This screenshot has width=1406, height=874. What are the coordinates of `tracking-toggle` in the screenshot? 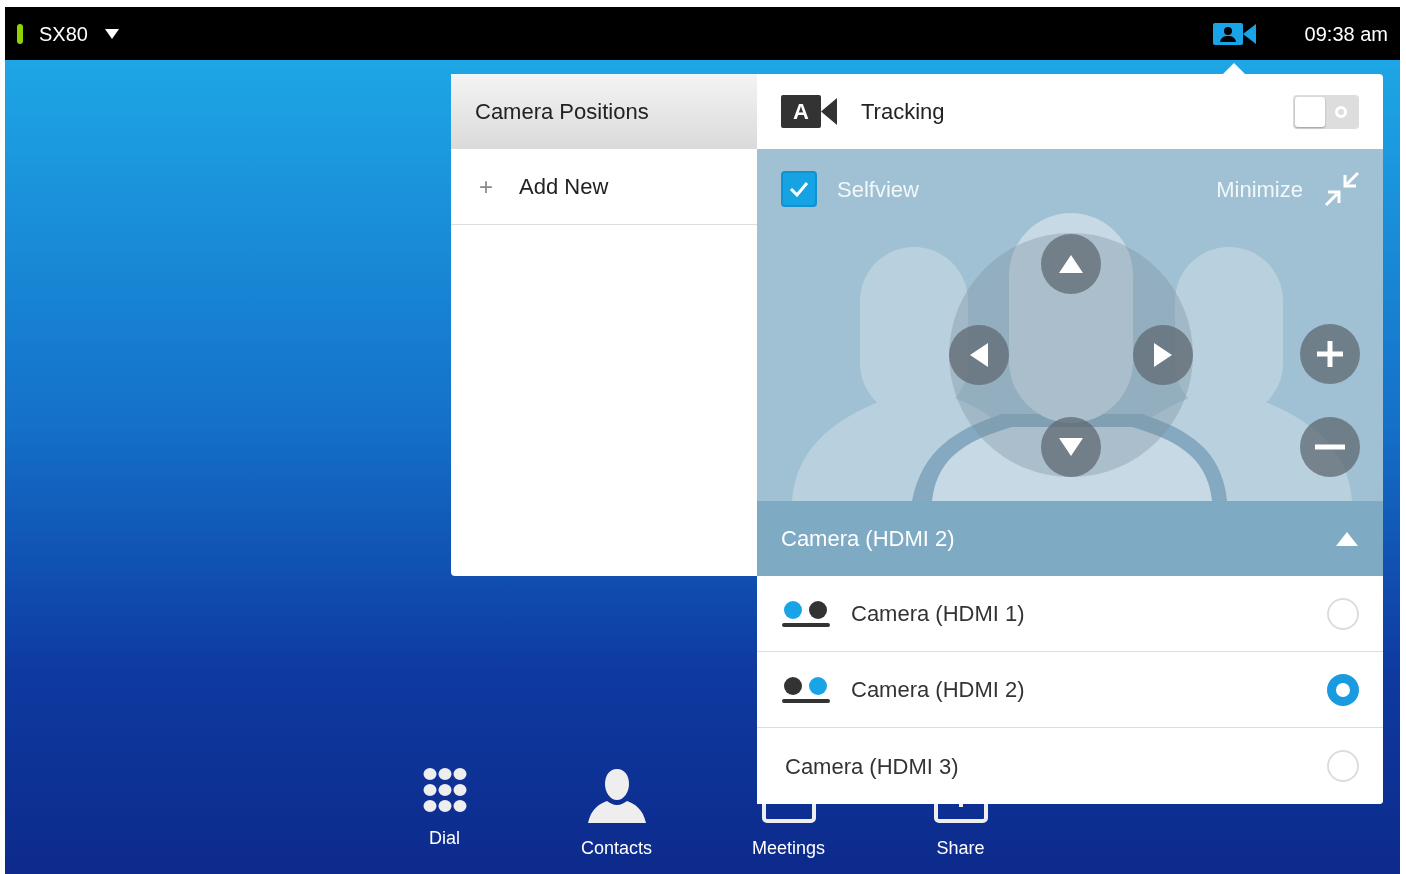 It's located at (1326, 111).